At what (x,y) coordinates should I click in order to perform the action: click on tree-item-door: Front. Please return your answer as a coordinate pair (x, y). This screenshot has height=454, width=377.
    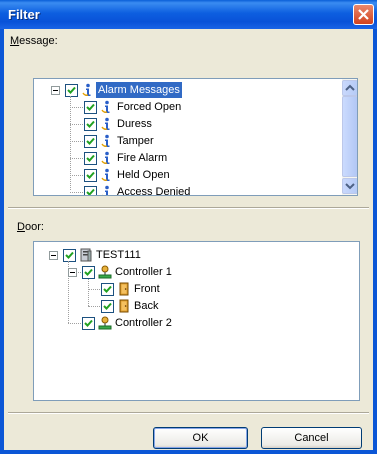
    Looking at the image, I should click on (196, 289).